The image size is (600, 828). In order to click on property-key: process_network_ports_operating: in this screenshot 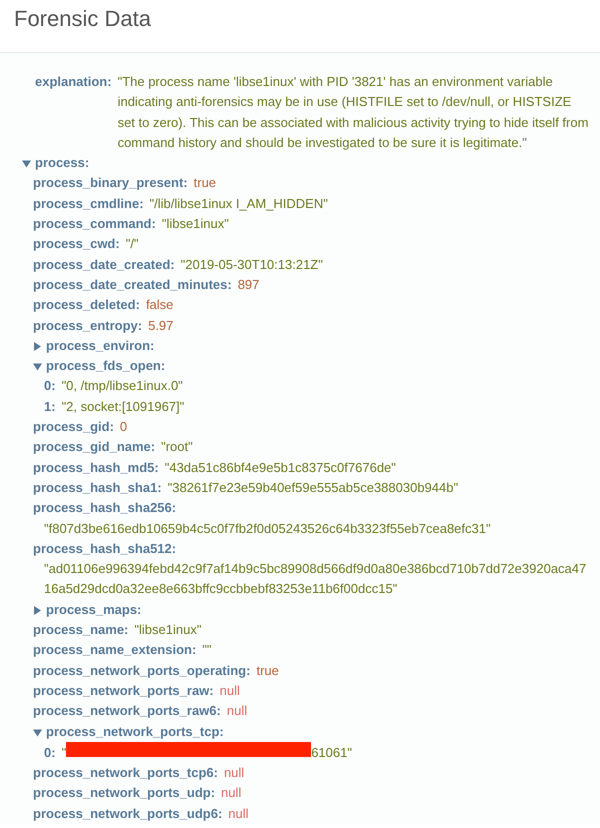, I will do `click(141, 670)`.